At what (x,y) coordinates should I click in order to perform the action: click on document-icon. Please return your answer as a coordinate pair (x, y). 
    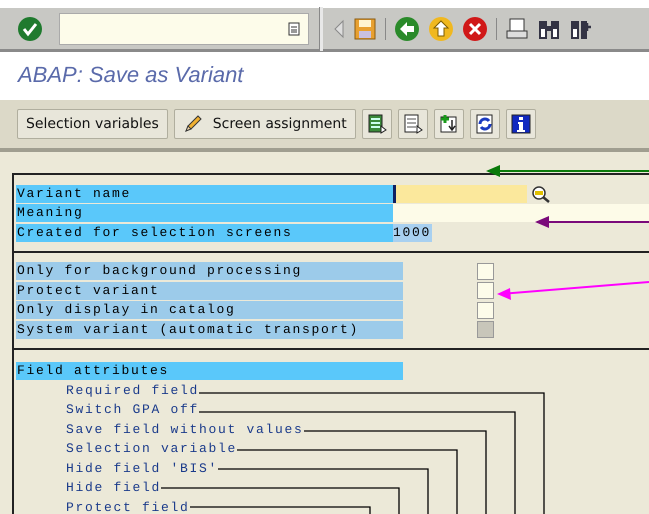
    Looking at the image, I should click on (412, 124).